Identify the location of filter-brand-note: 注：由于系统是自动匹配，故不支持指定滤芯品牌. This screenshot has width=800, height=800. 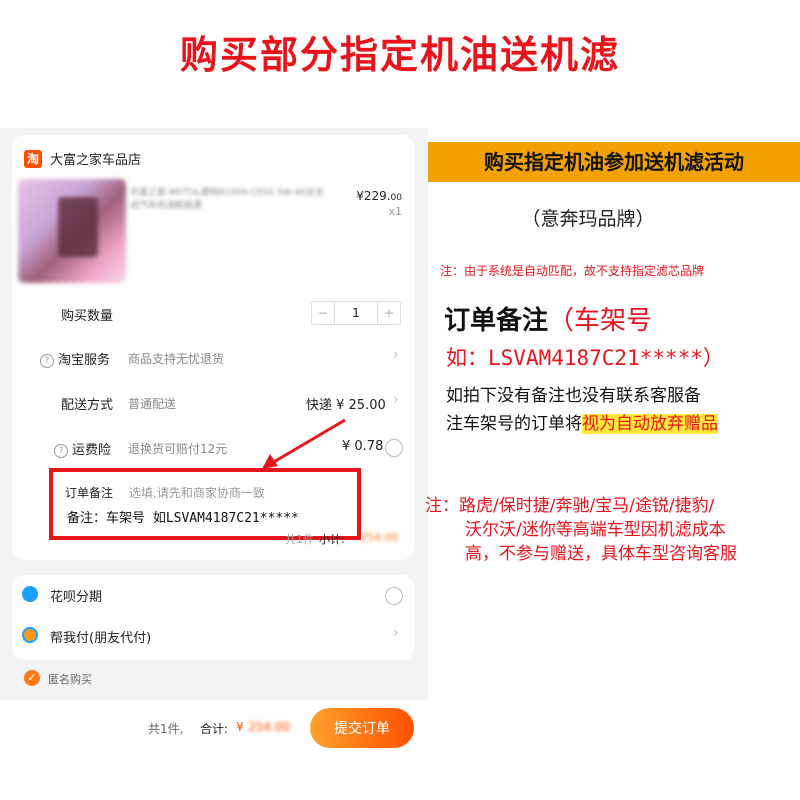
(572, 271).